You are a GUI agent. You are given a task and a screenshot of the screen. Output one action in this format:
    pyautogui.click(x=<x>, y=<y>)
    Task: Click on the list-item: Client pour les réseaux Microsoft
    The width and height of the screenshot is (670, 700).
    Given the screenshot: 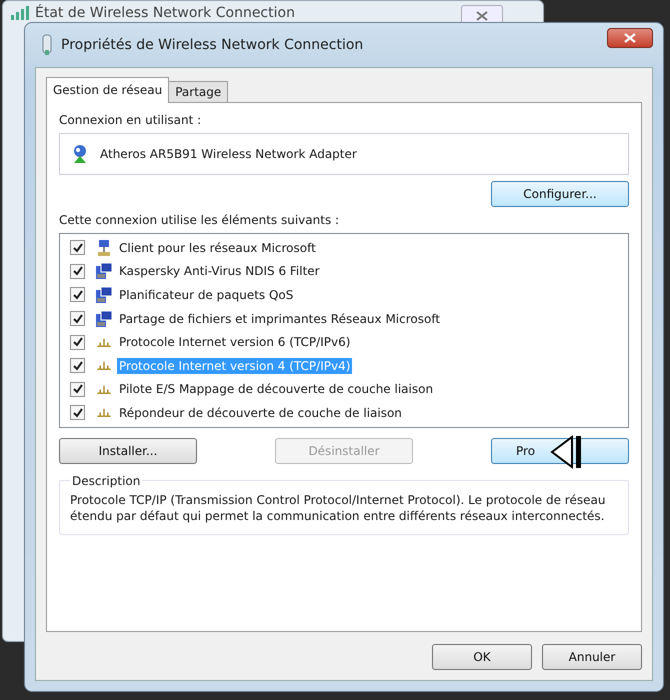 What is the action you would take?
    pyautogui.click(x=217, y=248)
    